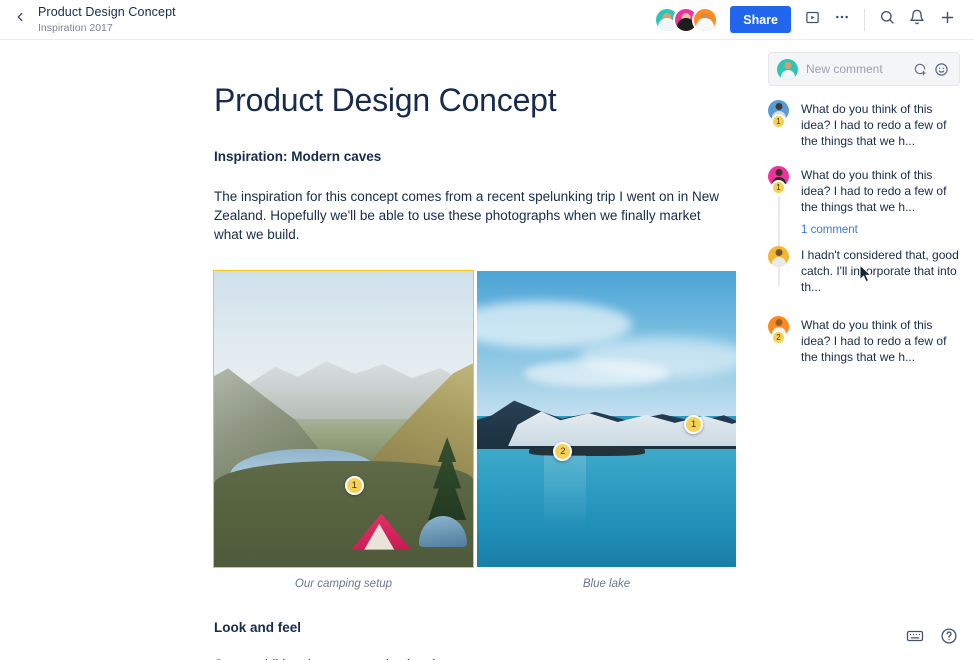 The height and width of the screenshot is (660, 974). I want to click on more-options-button, so click(842, 20).